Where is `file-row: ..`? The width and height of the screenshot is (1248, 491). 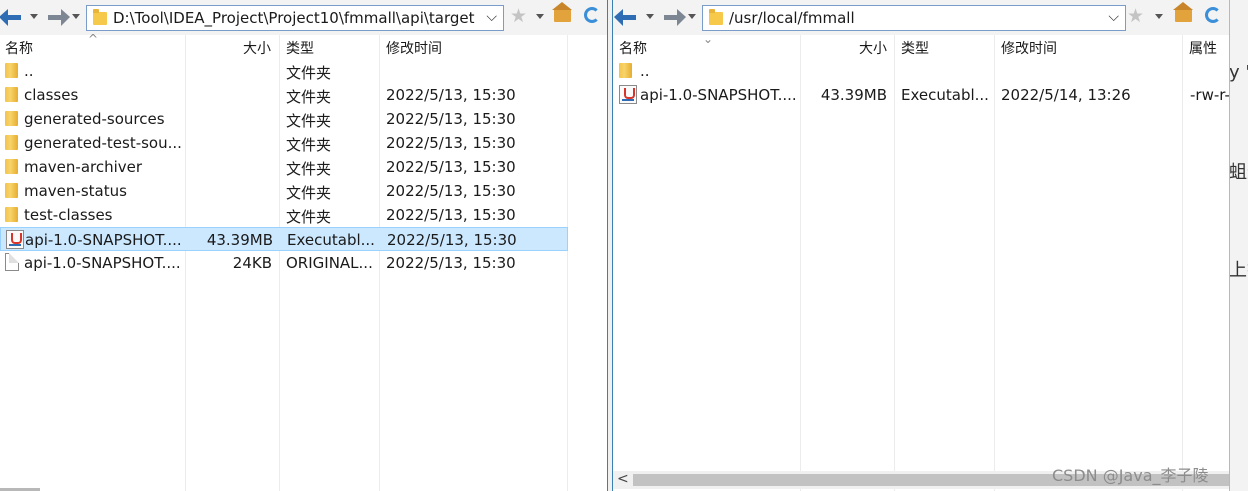 file-row: .. is located at coordinates (921, 71).